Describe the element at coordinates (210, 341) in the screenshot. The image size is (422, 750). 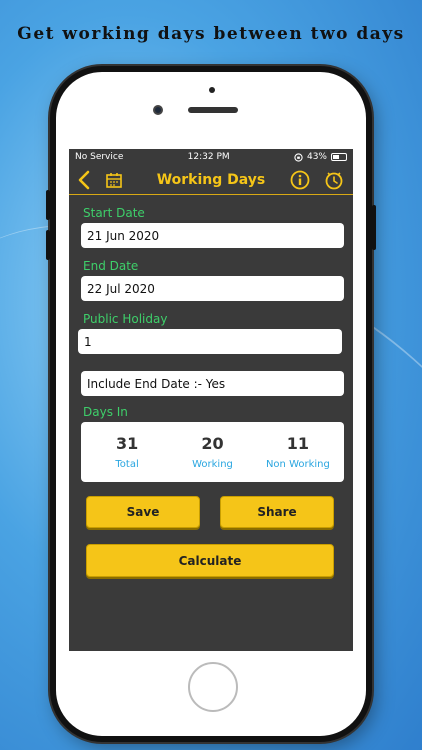
I see `public-holiday-input: 1` at that location.